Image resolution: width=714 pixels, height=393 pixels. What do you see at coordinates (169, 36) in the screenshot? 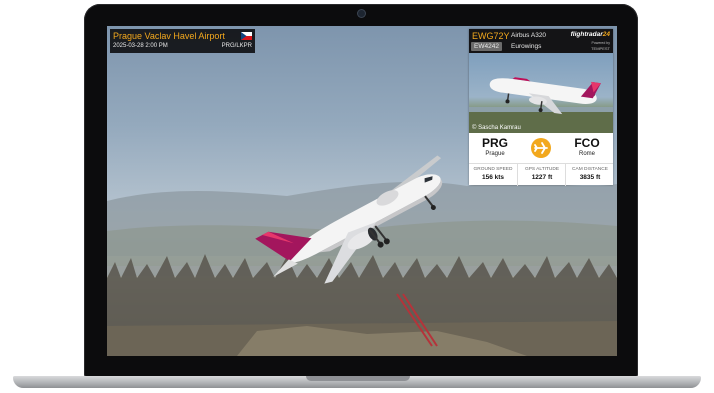
I see `airport-name: Prague Vaclav Havel Airport` at bounding box center [169, 36].